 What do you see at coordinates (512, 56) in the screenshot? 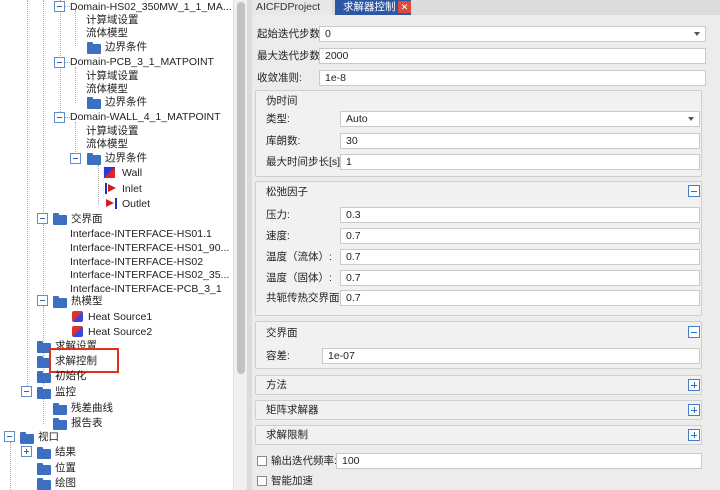
I see `max-iter-input: 2000` at bounding box center [512, 56].